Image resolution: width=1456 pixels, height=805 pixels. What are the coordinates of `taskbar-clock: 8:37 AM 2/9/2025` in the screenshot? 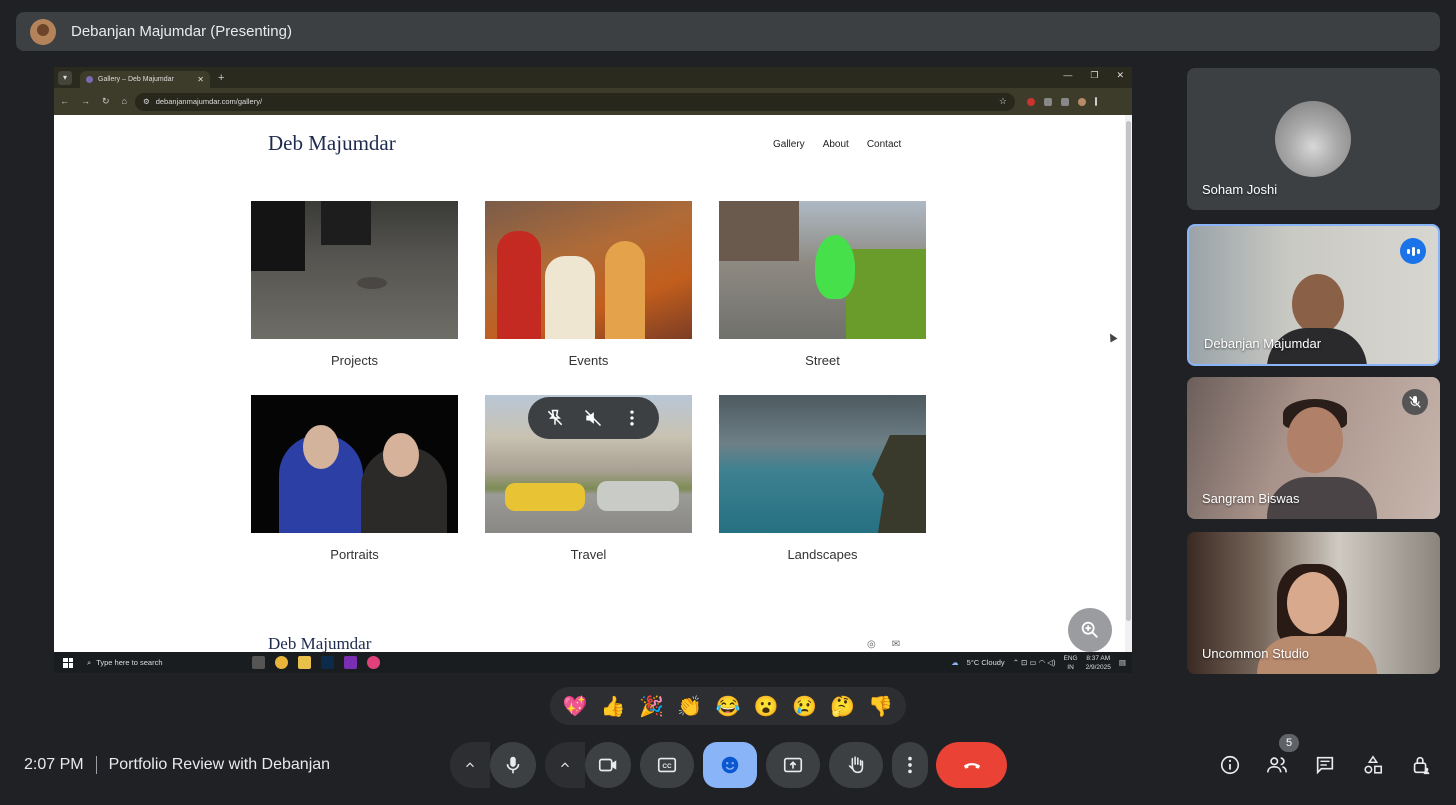 It's located at (1098, 663).